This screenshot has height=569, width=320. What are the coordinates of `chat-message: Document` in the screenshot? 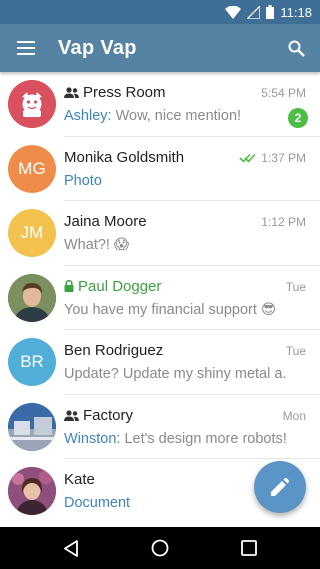 It's located at (97, 503).